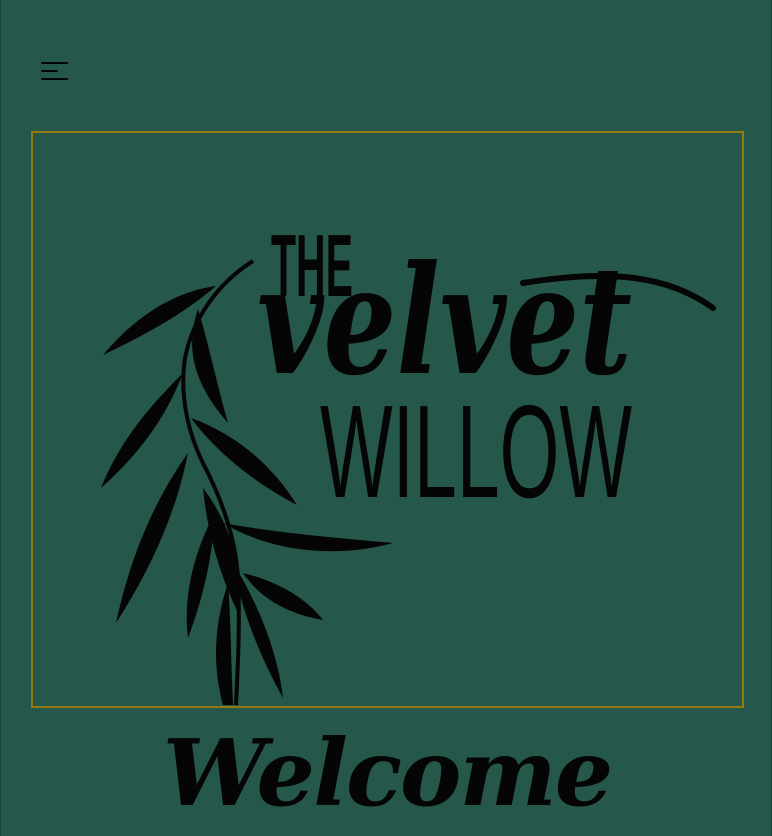 This screenshot has width=772, height=836. Describe the element at coordinates (388, 773) in the screenshot. I see `welcome-heading: Welcome` at that location.